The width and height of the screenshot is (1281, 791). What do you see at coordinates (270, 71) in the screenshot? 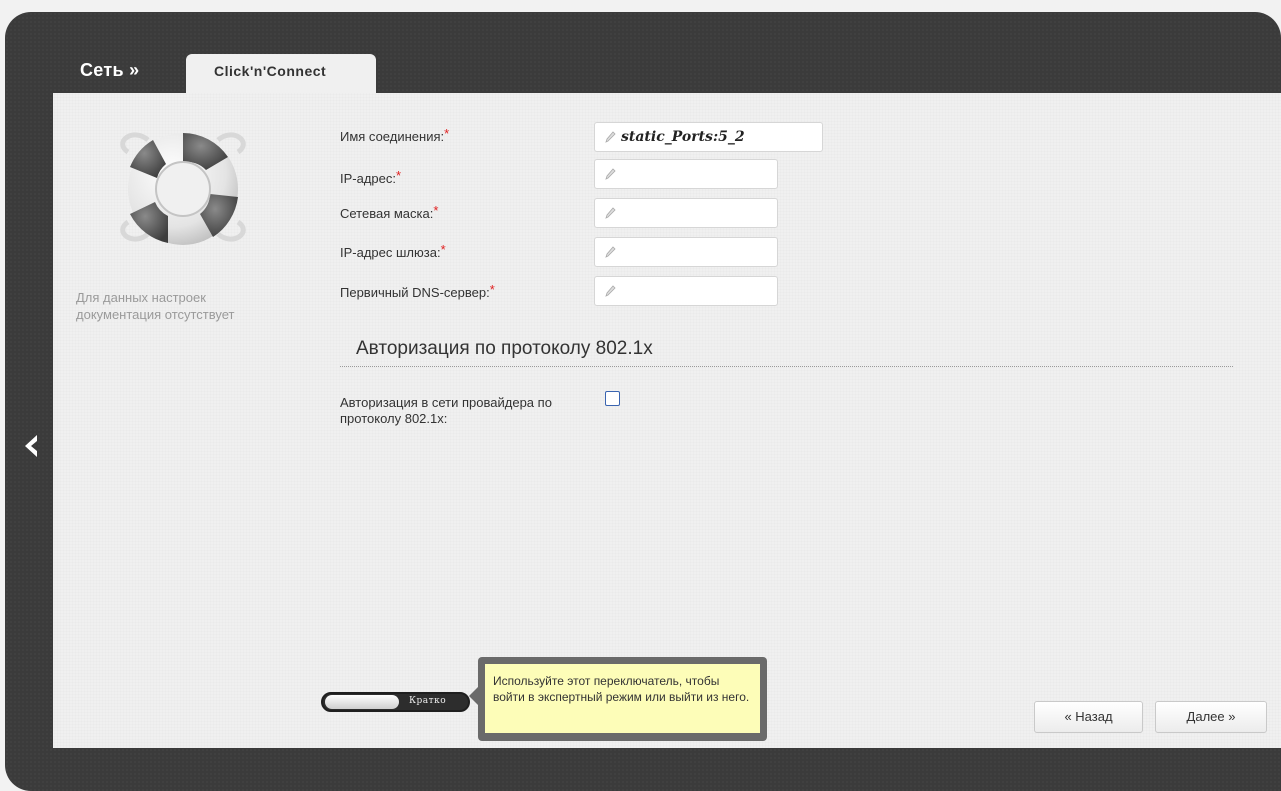
I see `tab-label: Click'n'Connect` at bounding box center [270, 71].